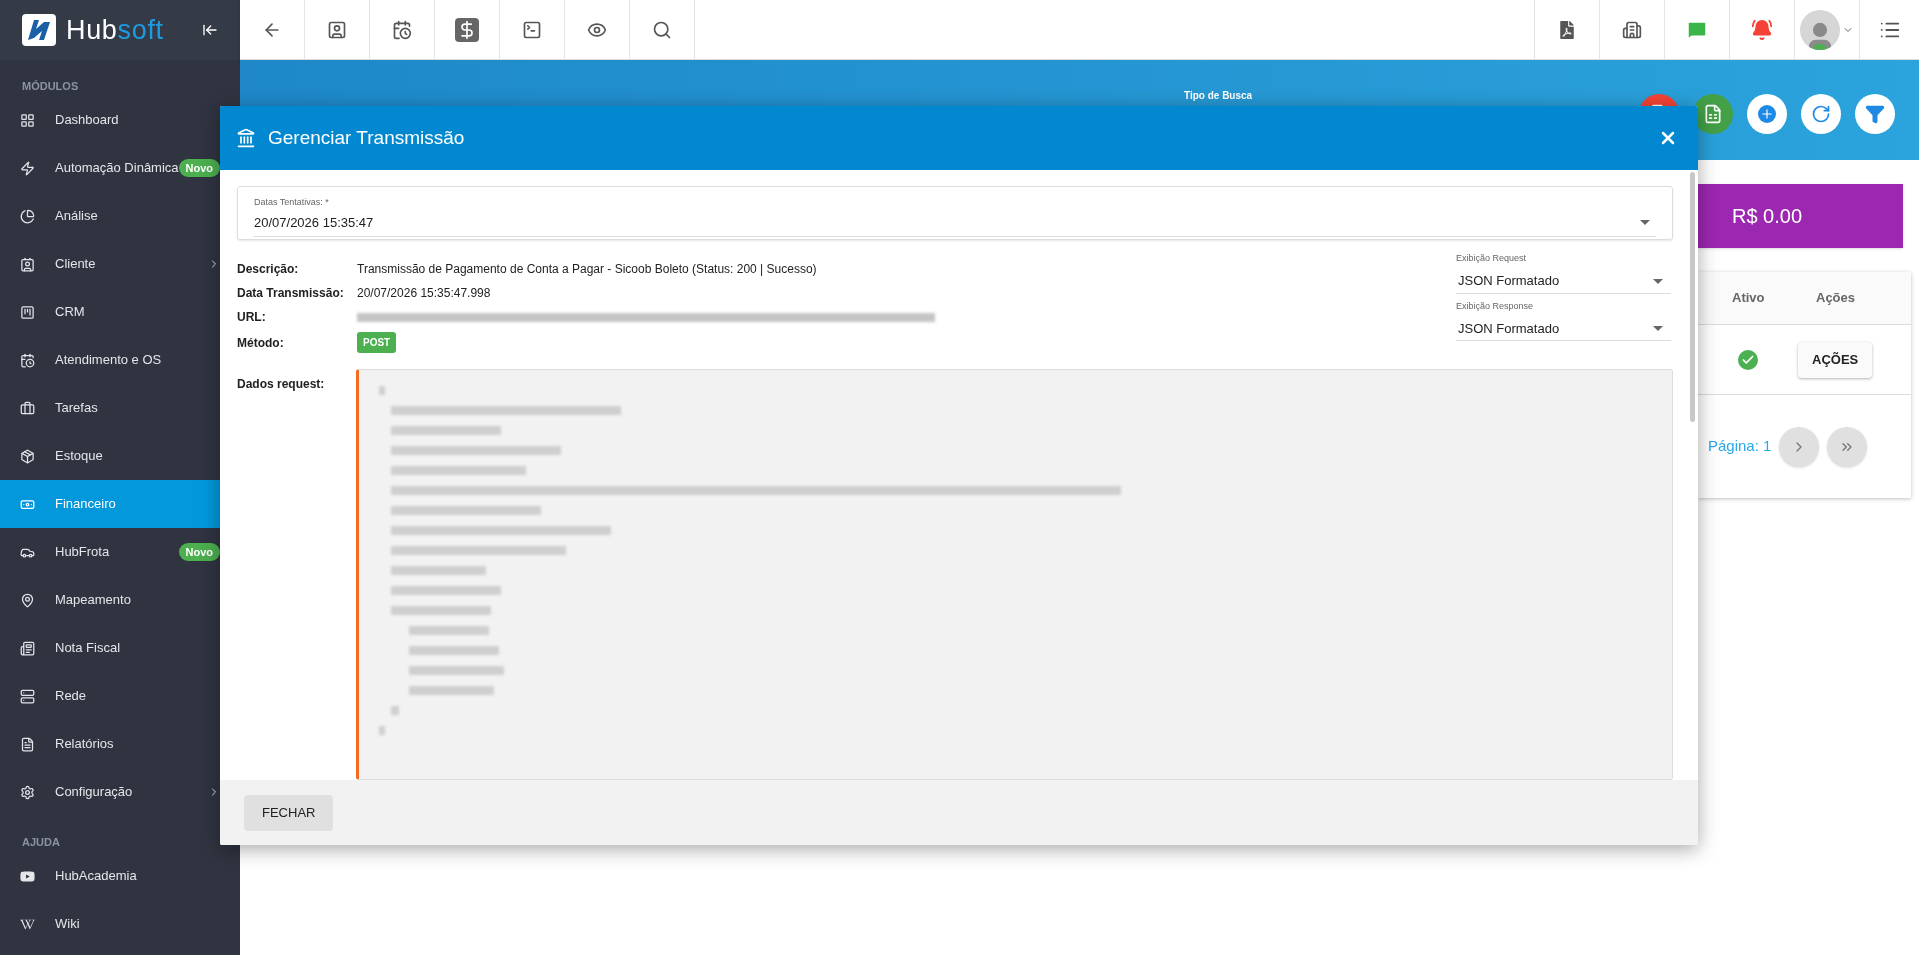 The width and height of the screenshot is (1919, 955). I want to click on detail-value: 20/07/2026 15:35:47.998, so click(424, 293).